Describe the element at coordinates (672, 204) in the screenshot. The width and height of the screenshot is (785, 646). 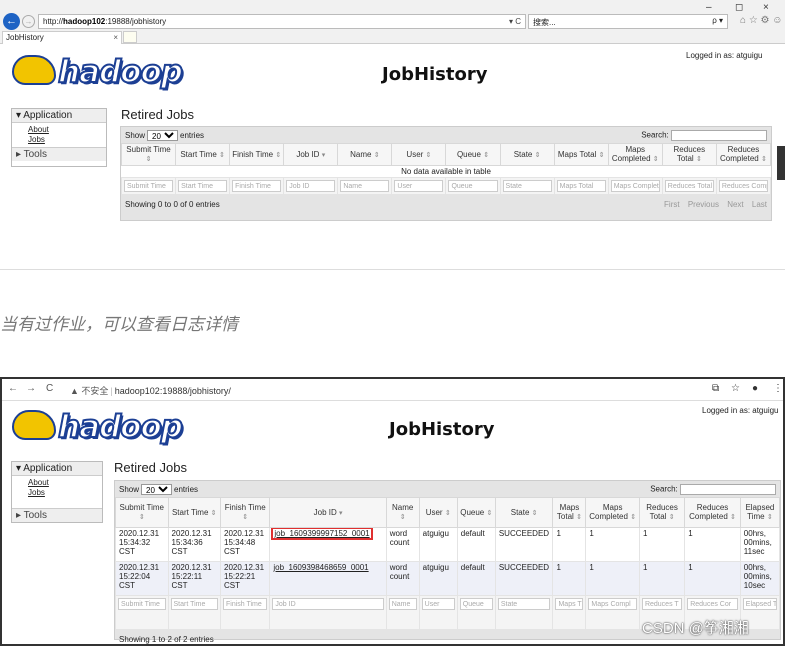
I see `pager-first: First` at that location.